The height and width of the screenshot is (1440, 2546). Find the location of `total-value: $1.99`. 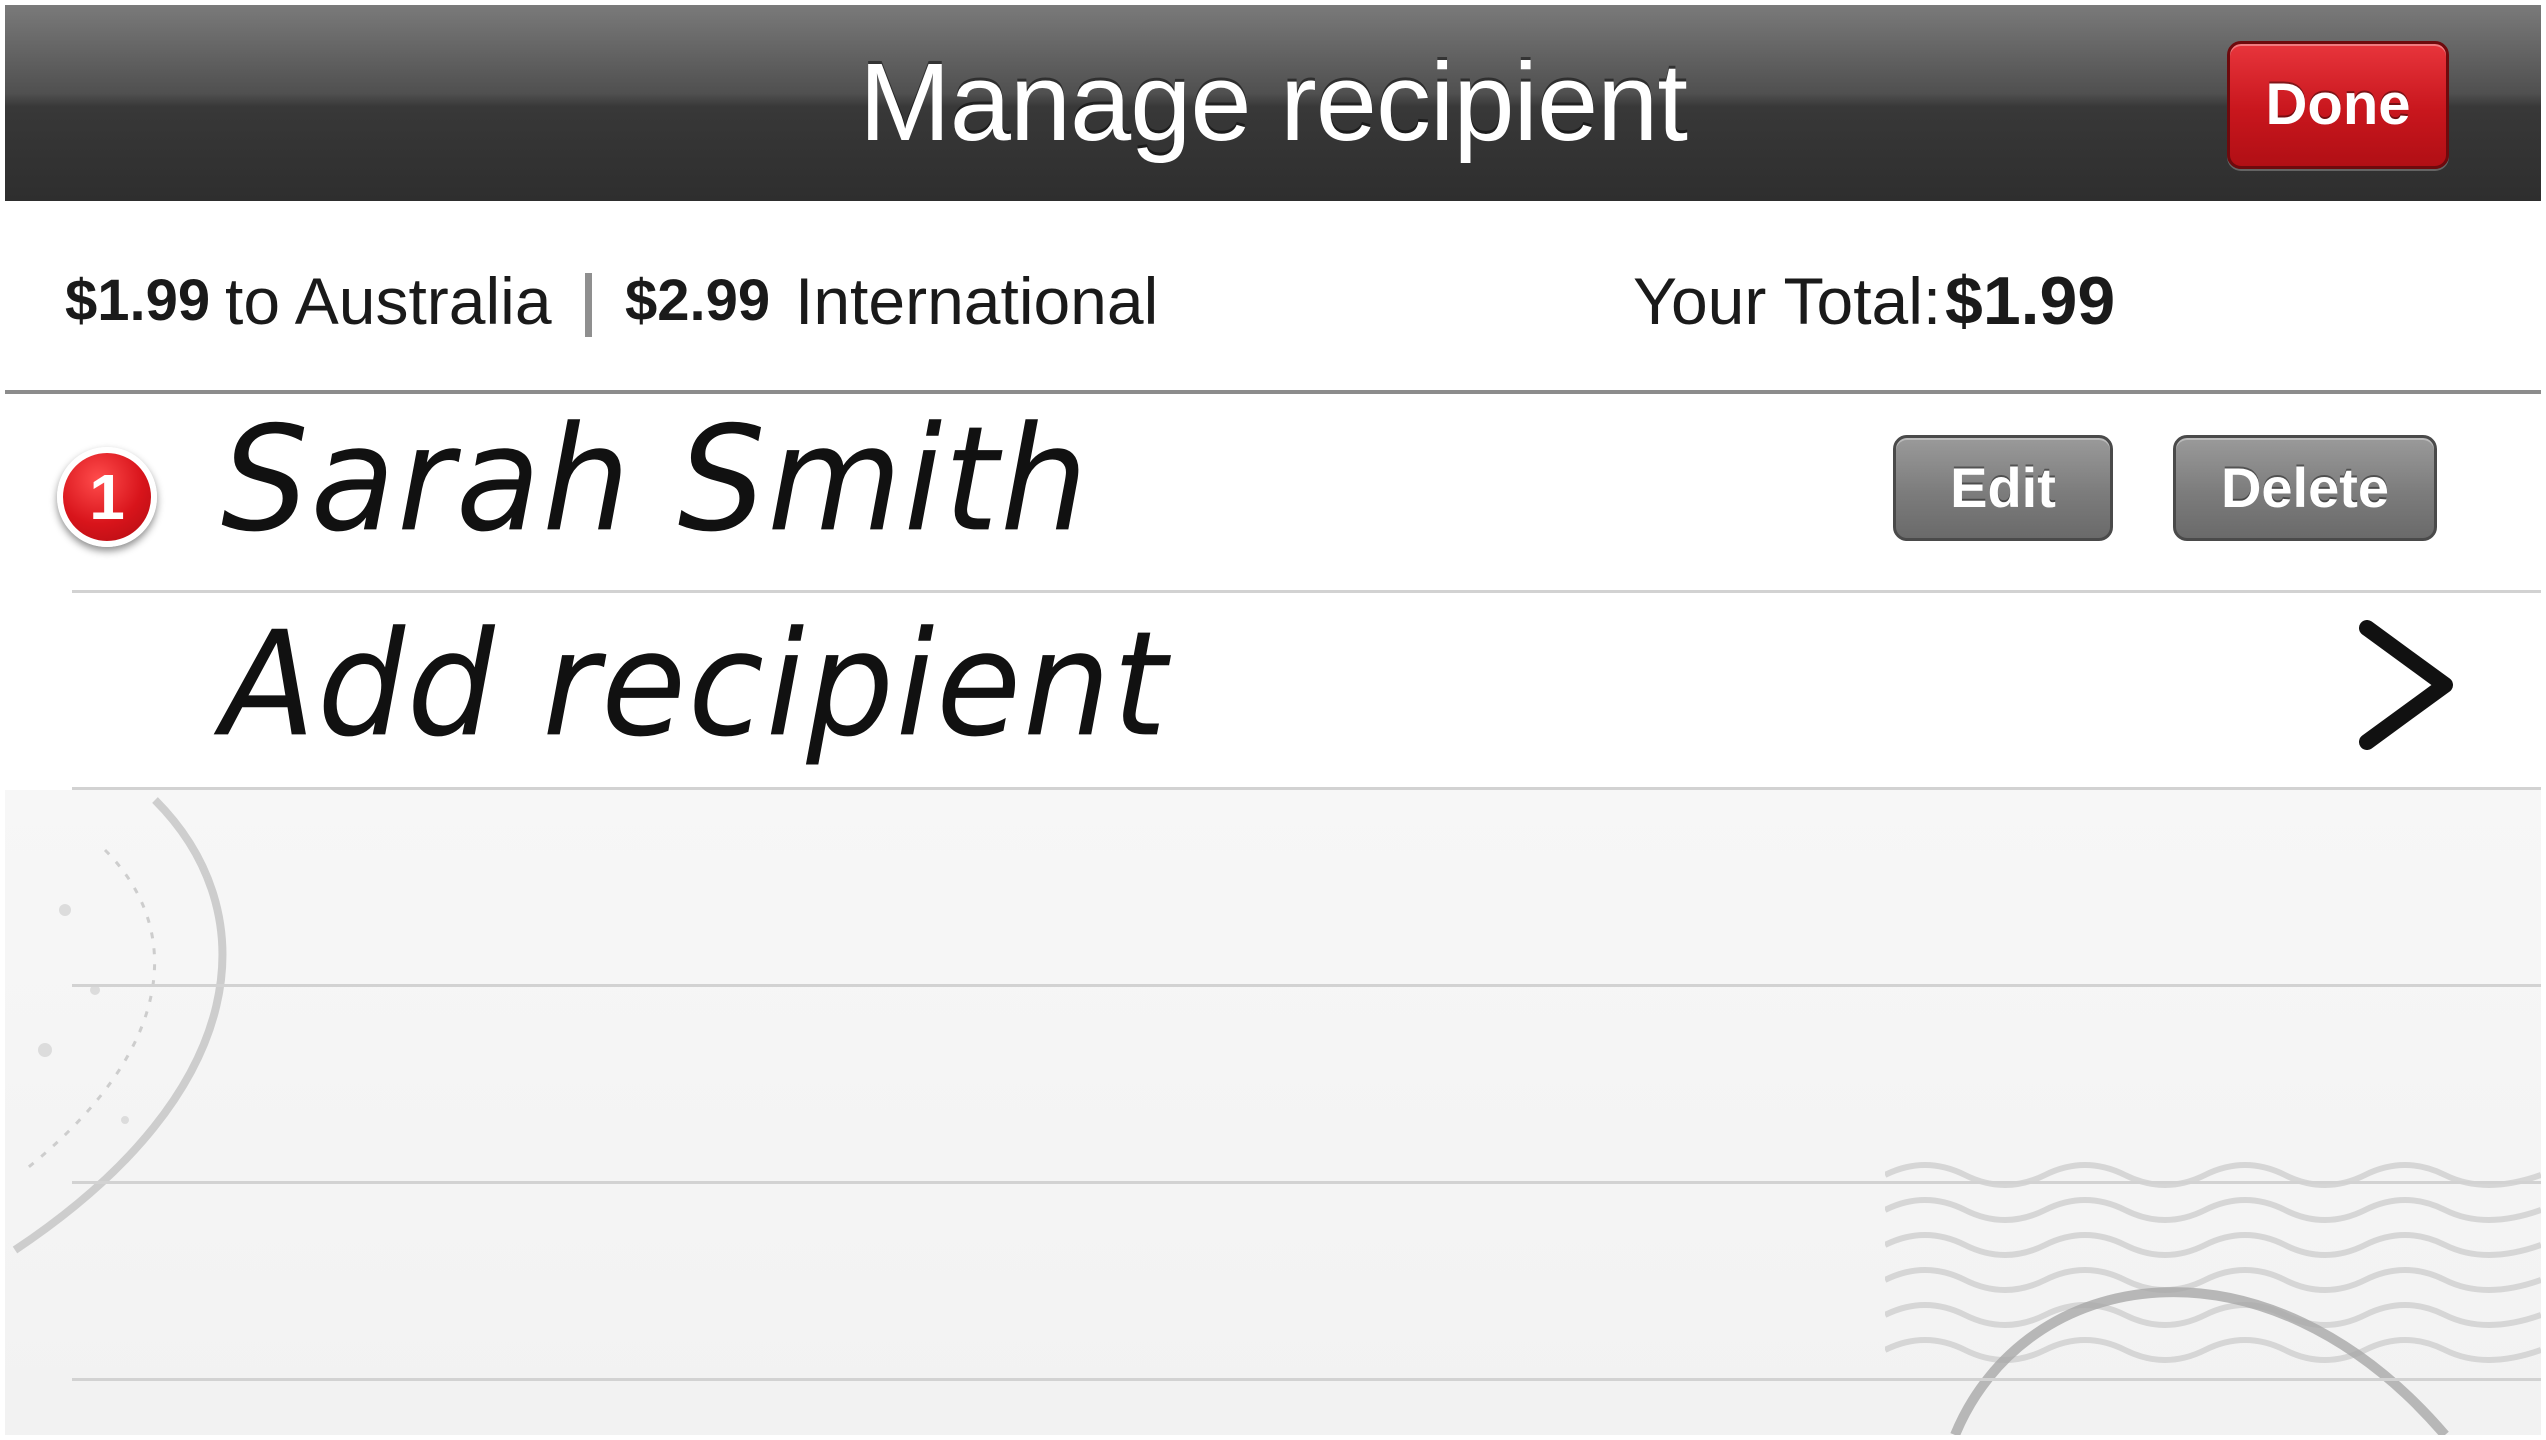

total-value: $1.99 is located at coordinates (2030, 301).